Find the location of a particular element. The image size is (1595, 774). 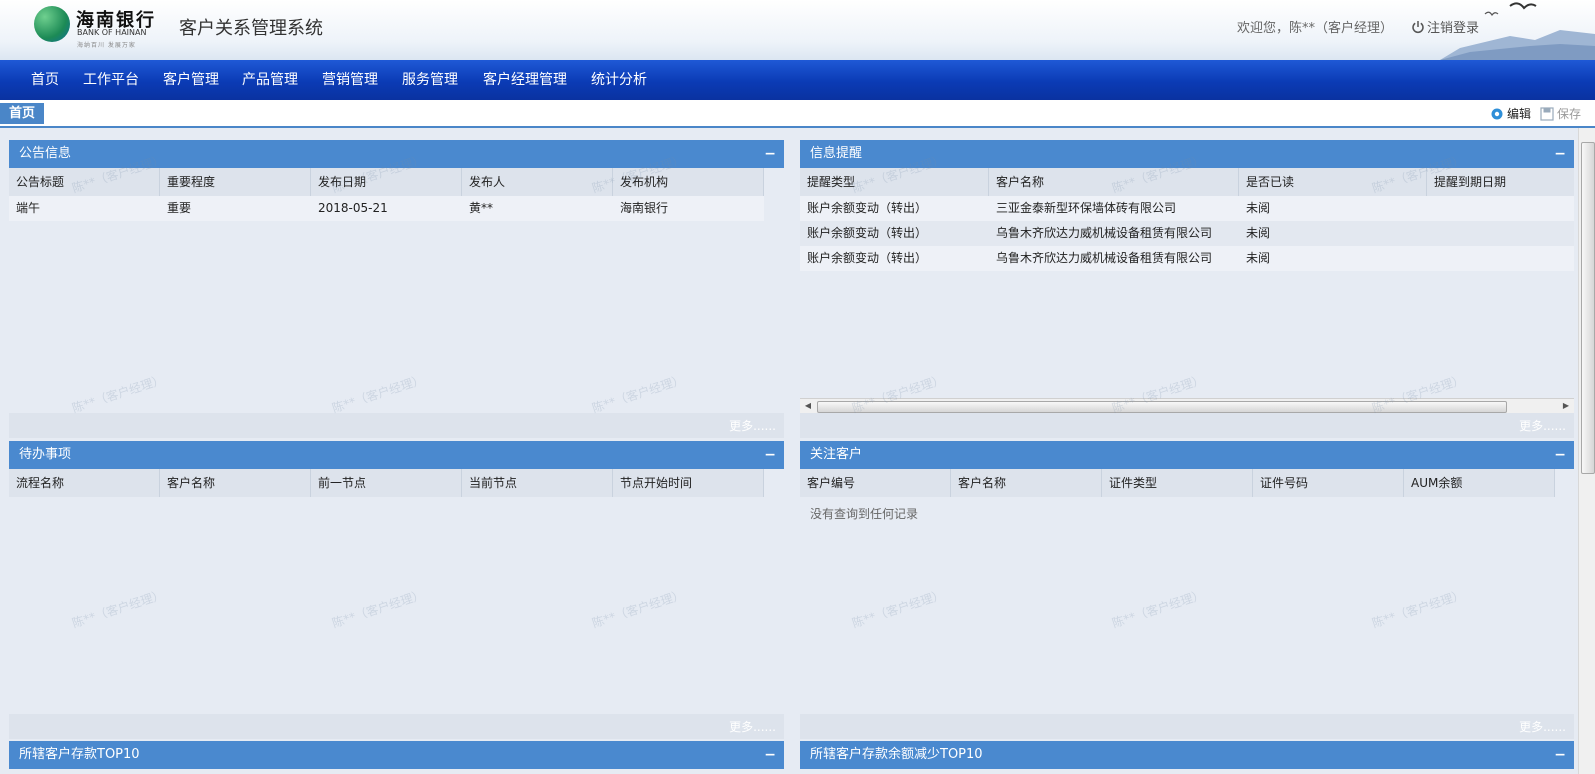

column-header: 前一节点 is located at coordinates (386, 483).